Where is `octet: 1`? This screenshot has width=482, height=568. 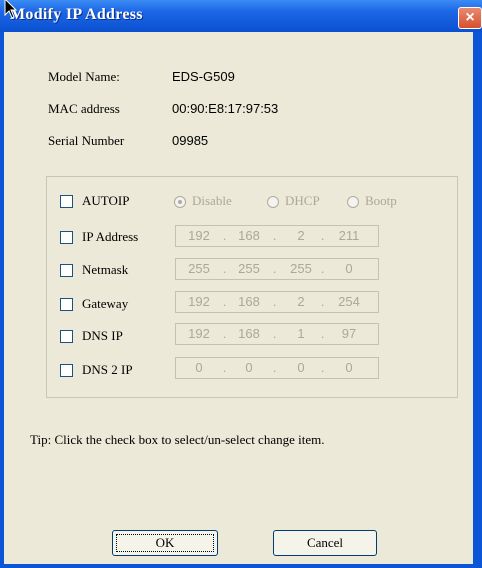 octet: 1 is located at coordinates (301, 333).